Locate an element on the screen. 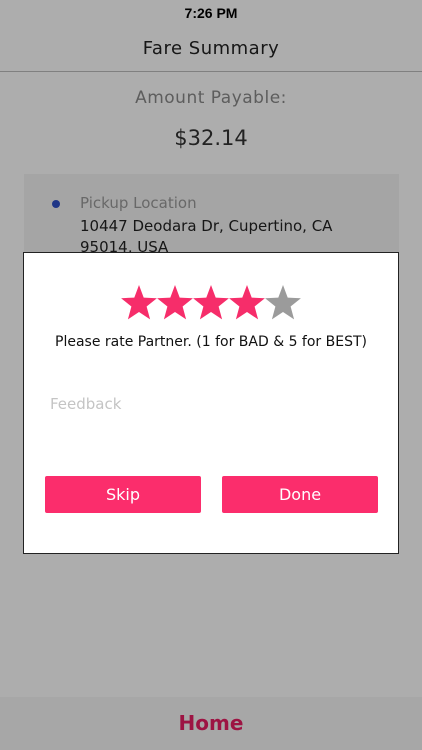 This screenshot has height=750, width=422. skip-button: Skip is located at coordinates (123, 494).